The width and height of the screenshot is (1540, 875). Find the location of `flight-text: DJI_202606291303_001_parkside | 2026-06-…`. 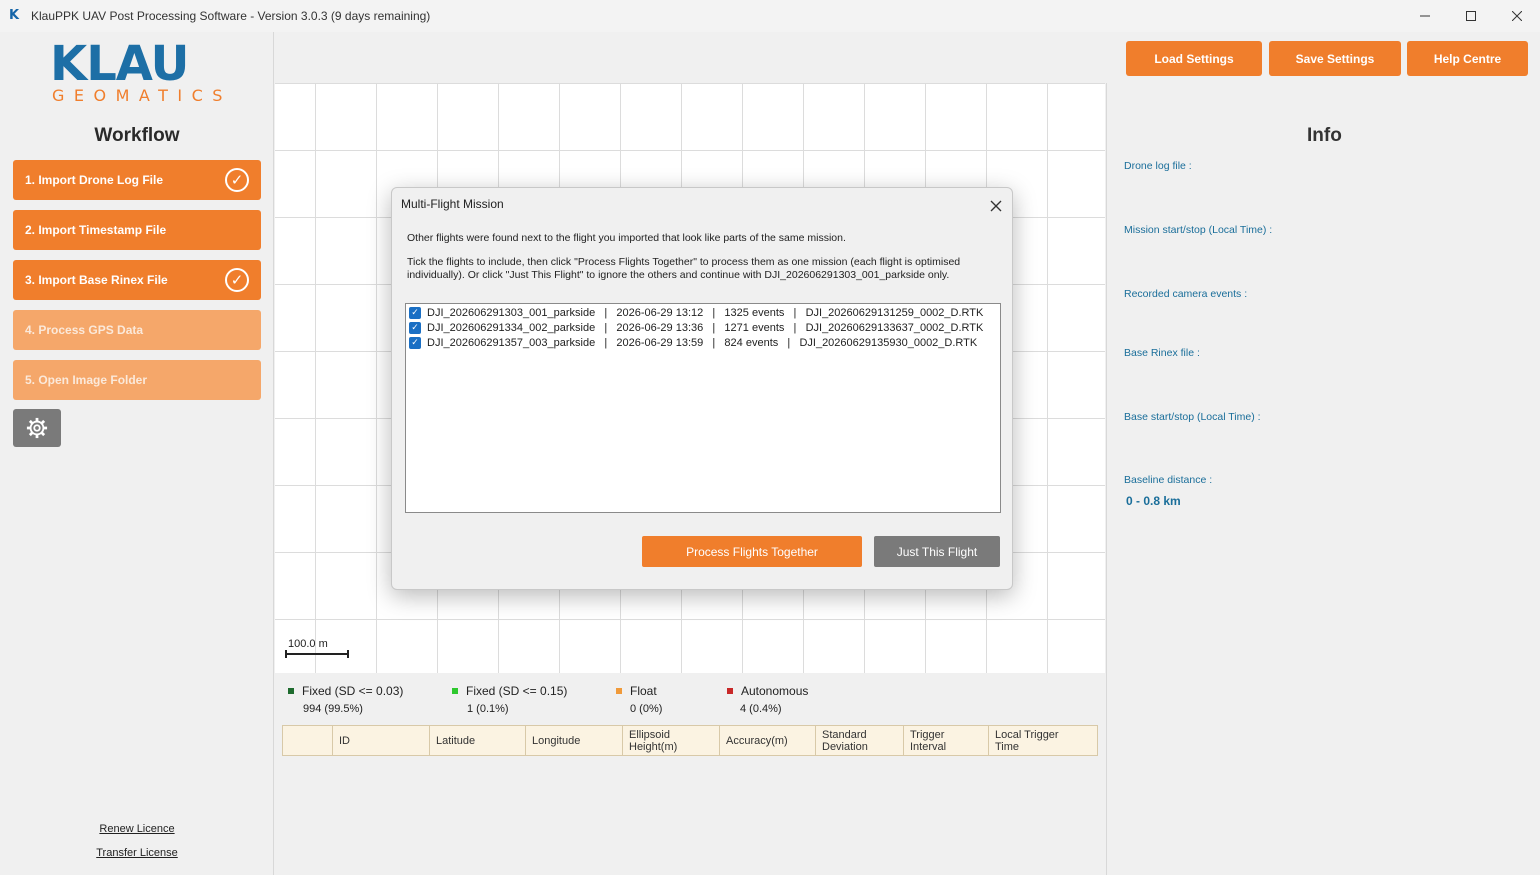

flight-text: DJI_202606291303_001_parkside | 2026-06-… is located at coordinates (705, 312).